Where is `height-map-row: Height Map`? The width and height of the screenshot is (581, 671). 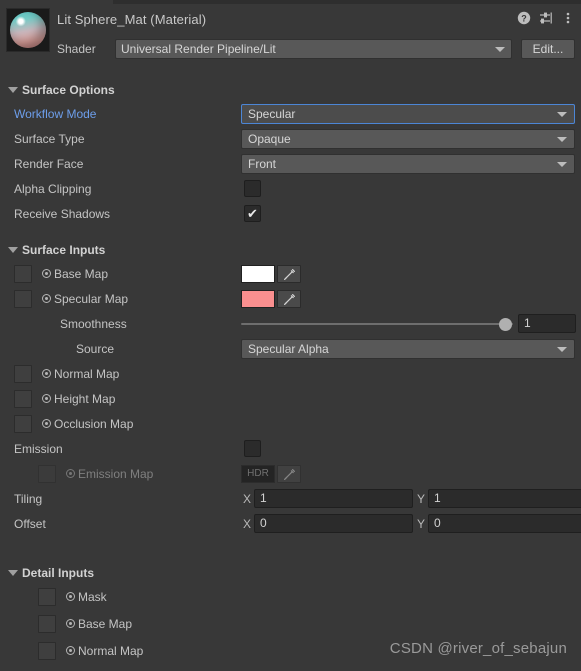
height-map-row: Height Map is located at coordinates (290, 399).